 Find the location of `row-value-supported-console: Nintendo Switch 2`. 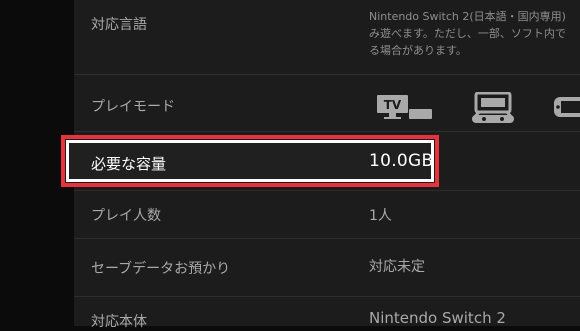

row-value-supported-console: Nintendo Switch 2 is located at coordinates (437, 318).